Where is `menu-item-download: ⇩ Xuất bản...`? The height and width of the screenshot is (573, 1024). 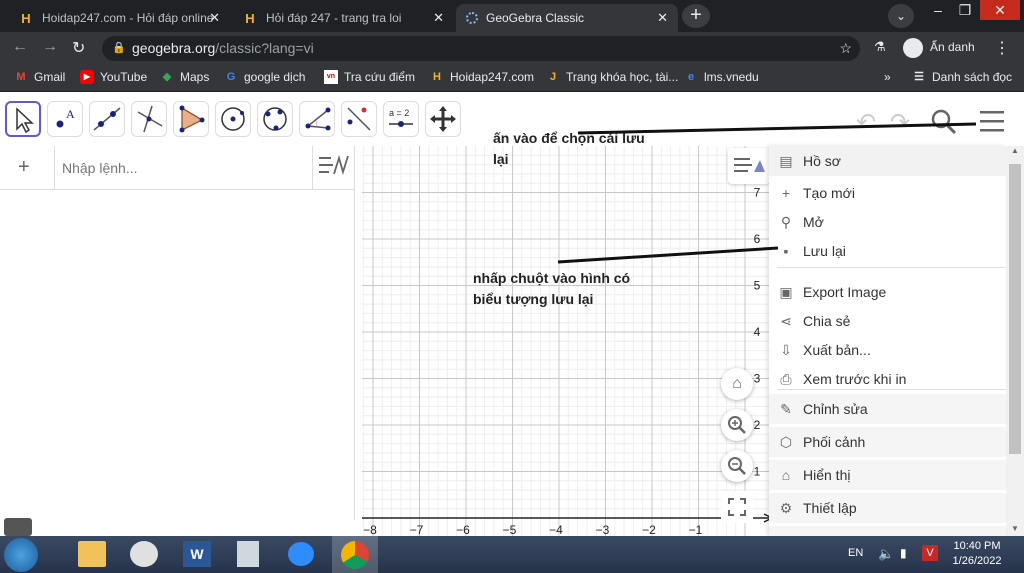 menu-item-download: ⇩ Xuất bản... is located at coordinates (887, 350).